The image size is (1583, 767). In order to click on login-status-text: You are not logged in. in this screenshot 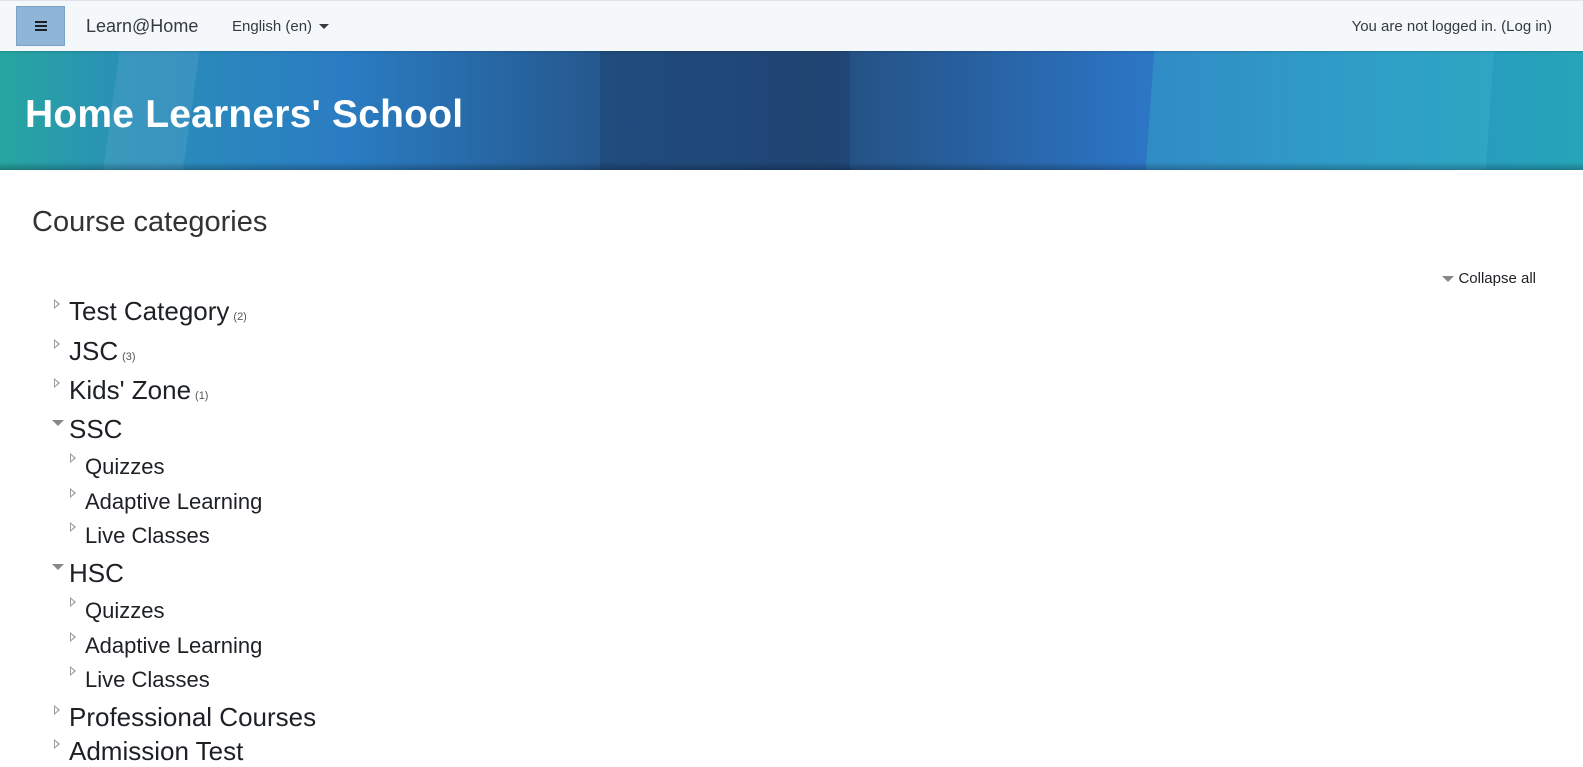, I will do `click(1424, 26)`.